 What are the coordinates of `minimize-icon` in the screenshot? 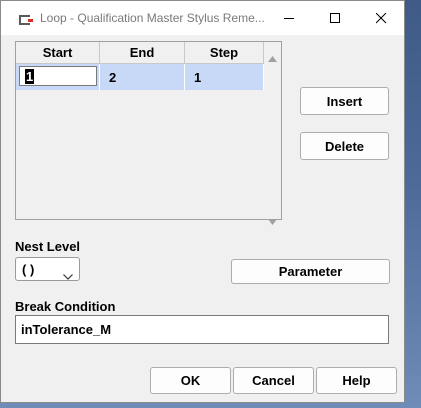 It's located at (289, 18).